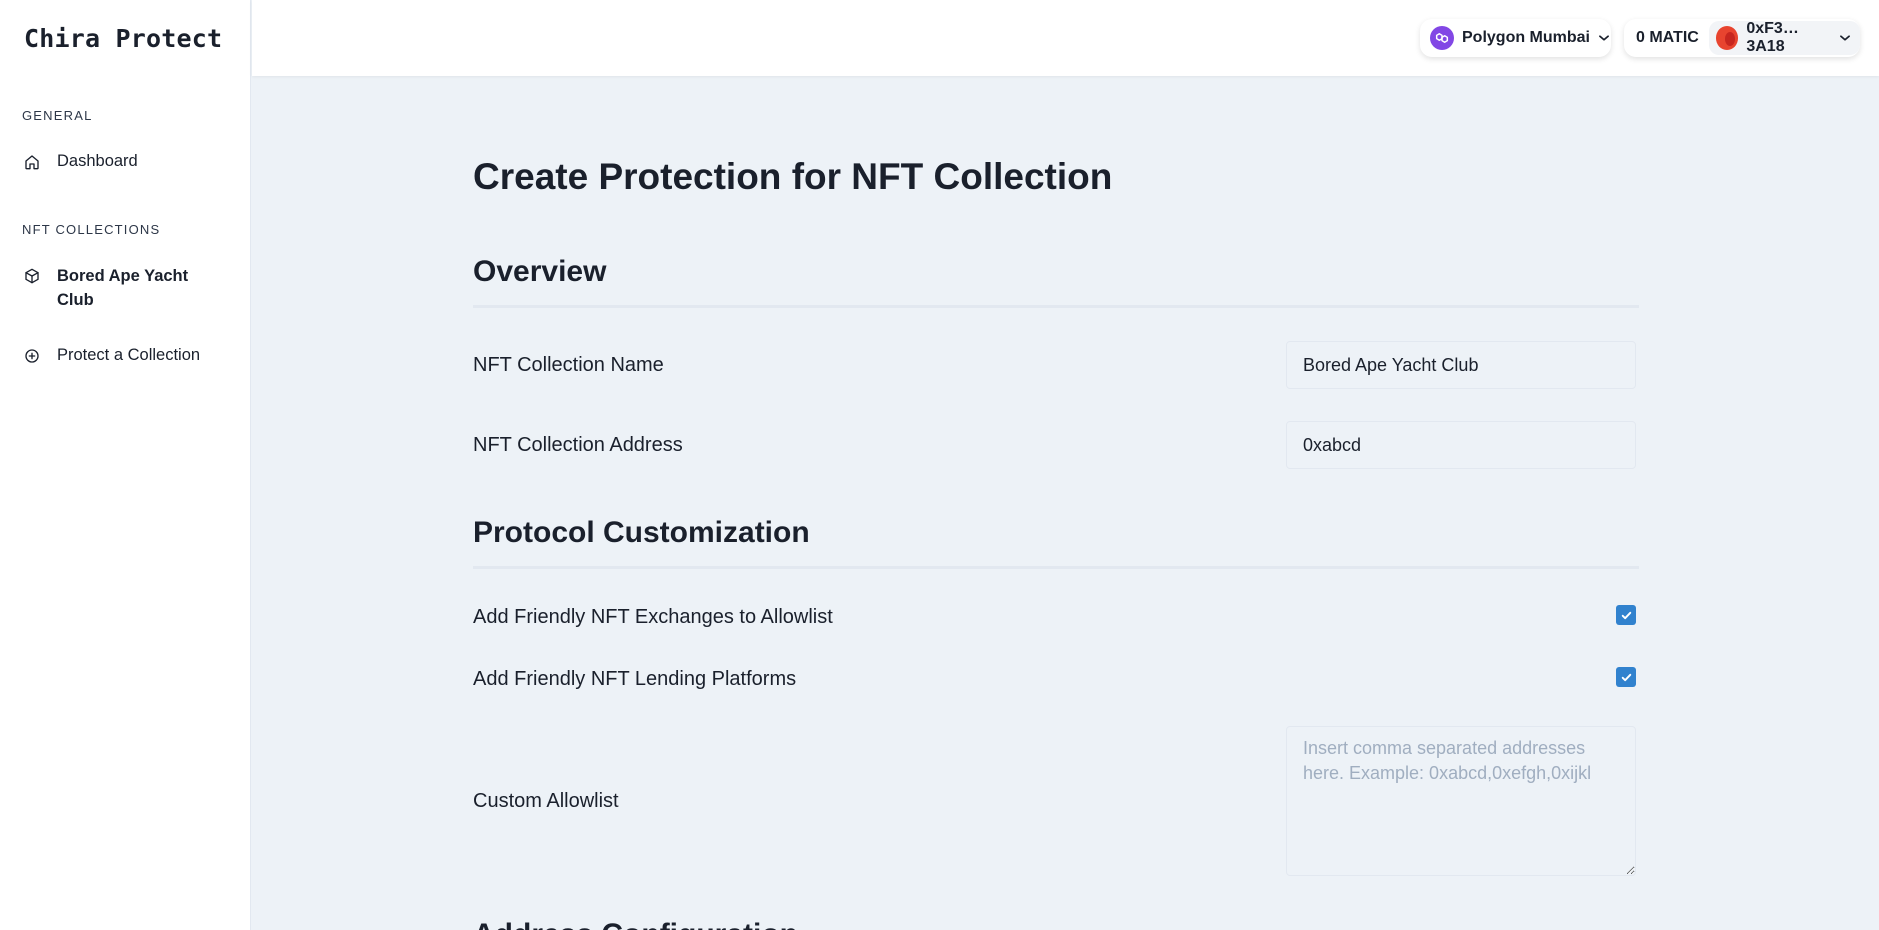 The height and width of the screenshot is (930, 1879). What do you see at coordinates (97, 161) in the screenshot?
I see `sidebar-item-label: Dashboard` at bounding box center [97, 161].